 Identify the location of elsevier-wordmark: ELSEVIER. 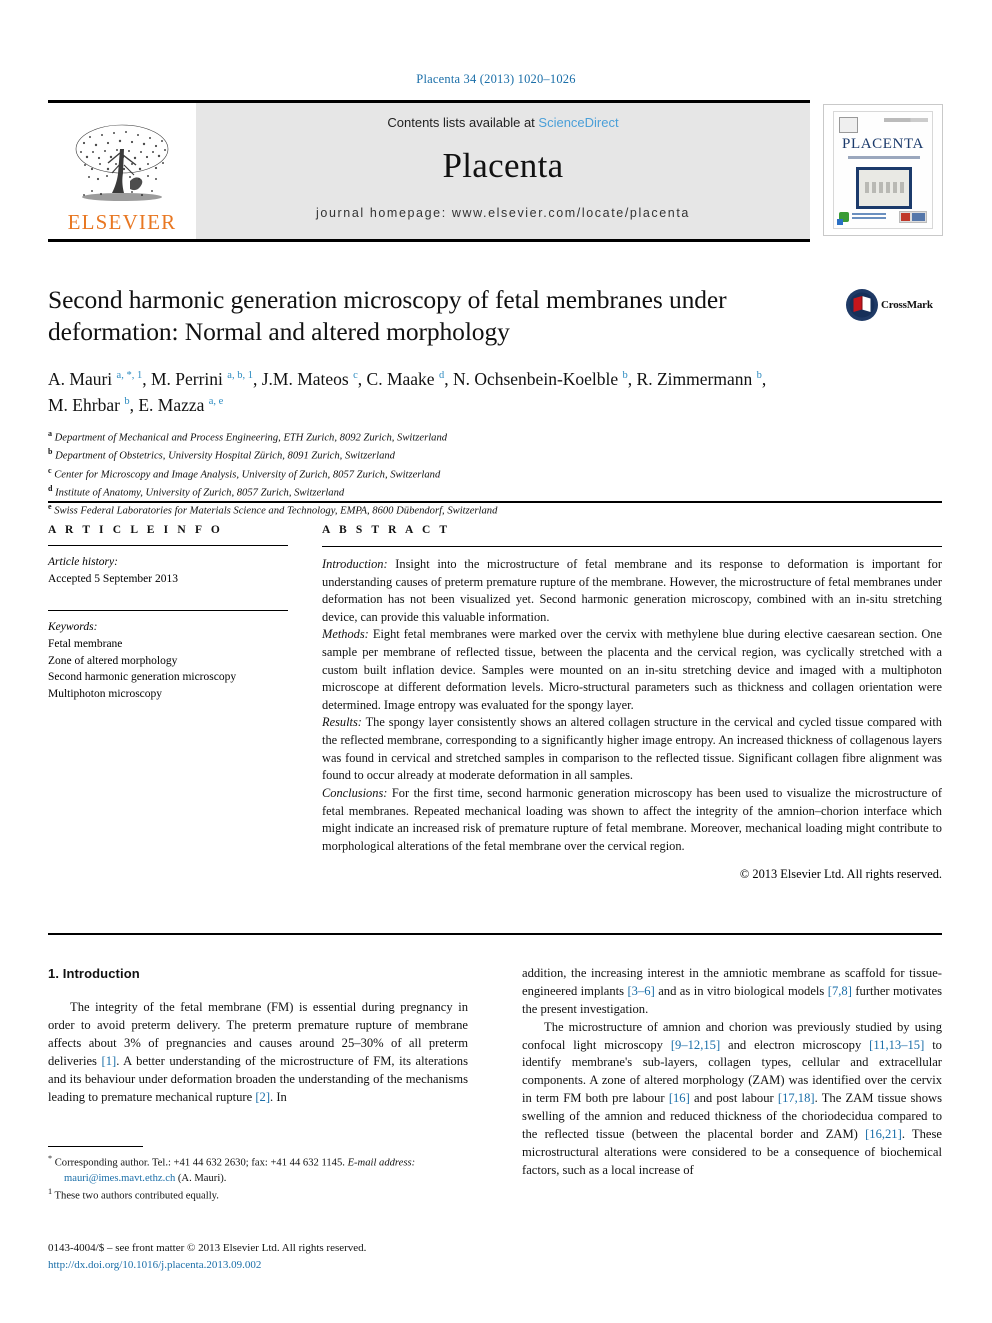
(122, 222).